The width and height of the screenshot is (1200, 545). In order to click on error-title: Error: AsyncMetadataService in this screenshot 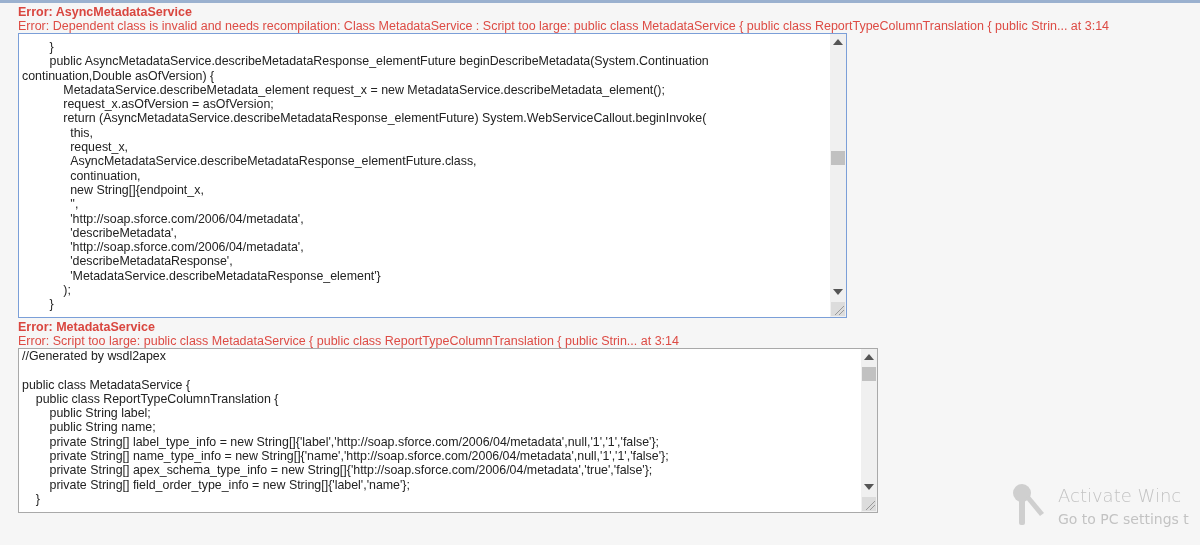, I will do `click(105, 12)`.